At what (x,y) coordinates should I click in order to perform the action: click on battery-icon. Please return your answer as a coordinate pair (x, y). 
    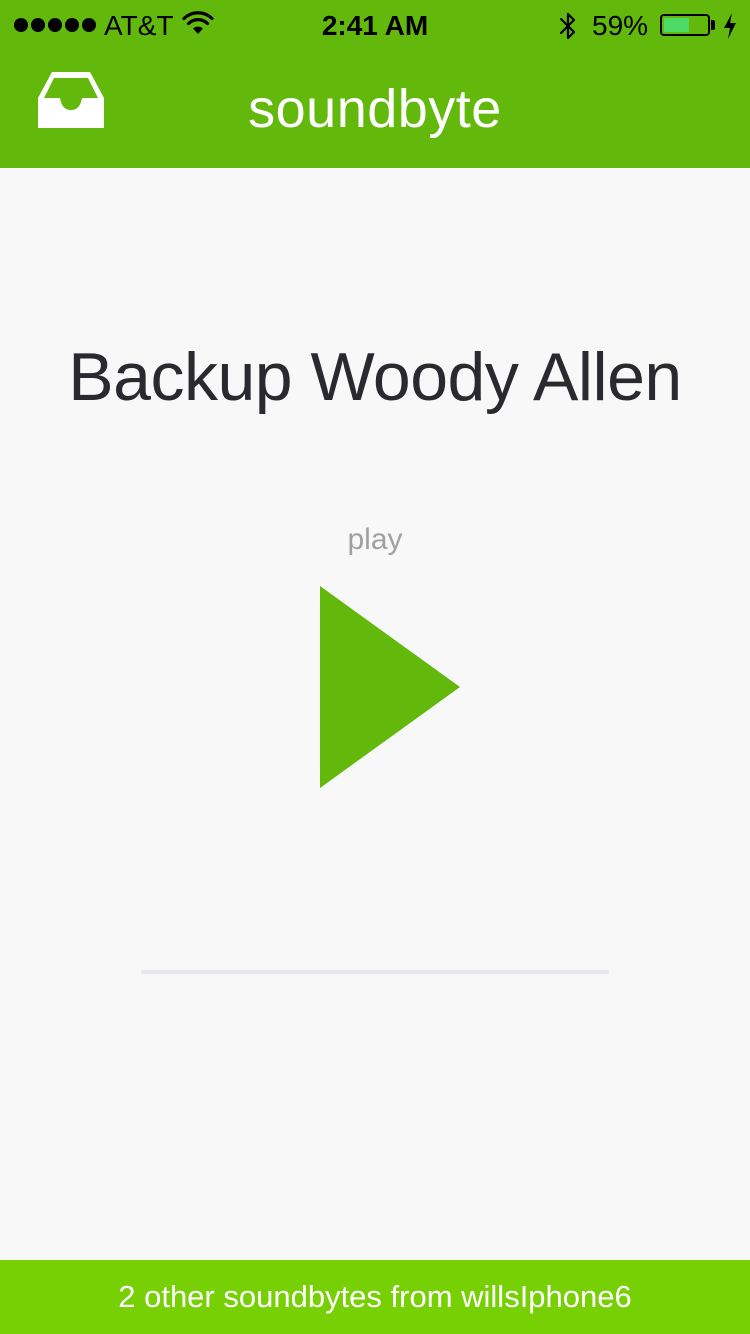
    Looking at the image, I should click on (685, 25).